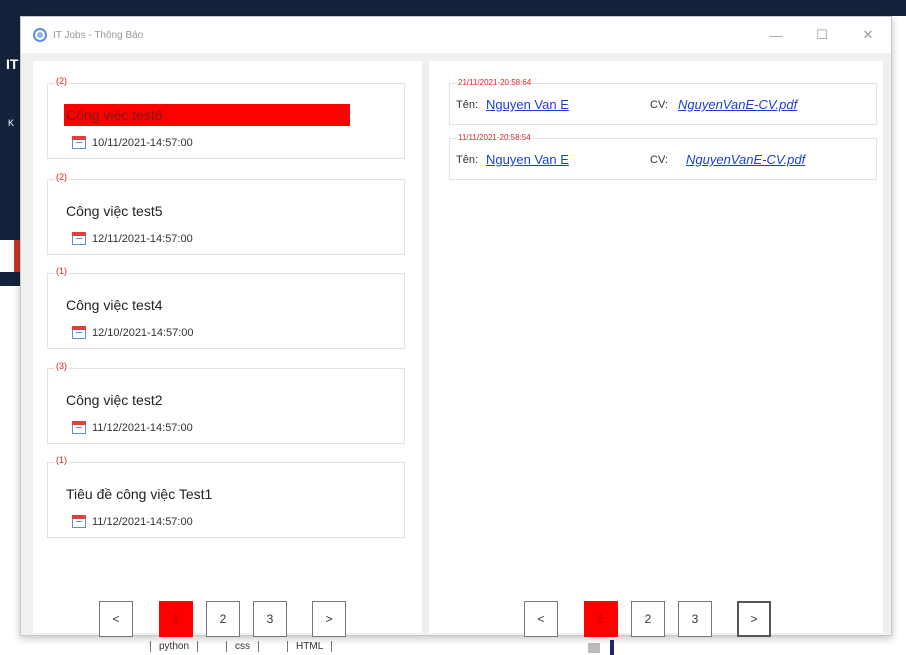 This screenshot has height=655, width=906. I want to click on window-controls: — ☐ ✕, so click(822, 35).